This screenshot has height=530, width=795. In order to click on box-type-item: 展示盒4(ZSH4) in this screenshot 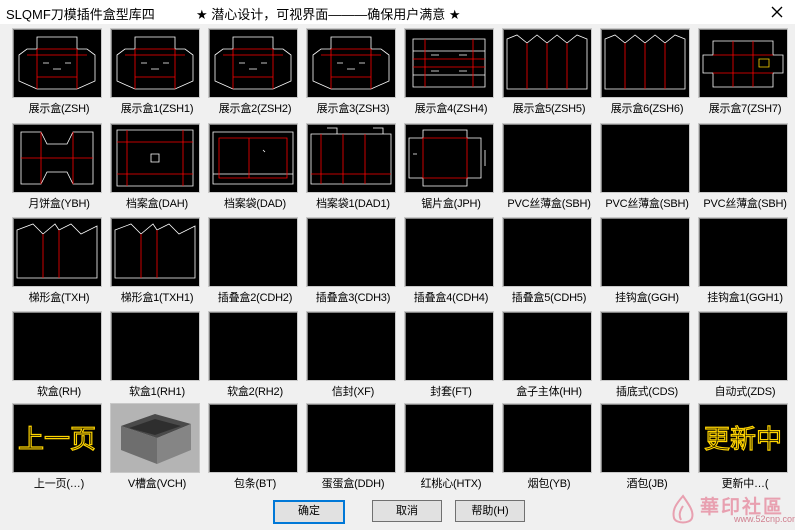, I will do `click(451, 73)`.